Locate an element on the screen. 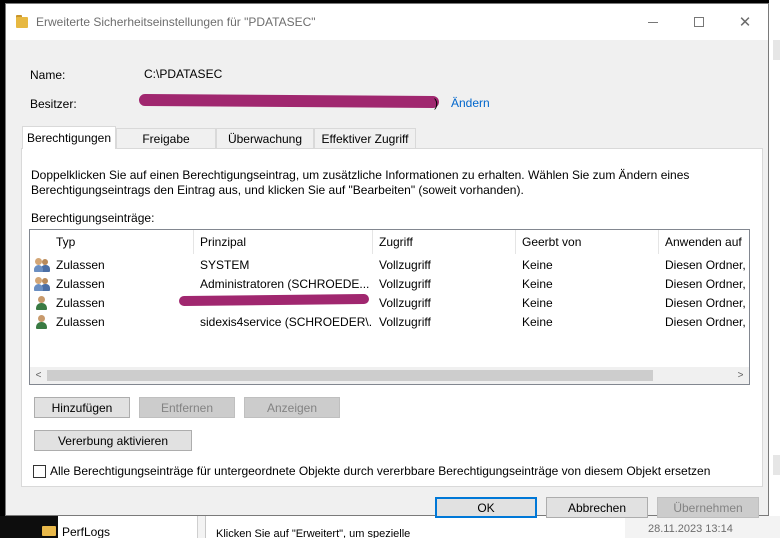 This screenshot has width=780, height=538. owner-redaction is located at coordinates (289, 101).